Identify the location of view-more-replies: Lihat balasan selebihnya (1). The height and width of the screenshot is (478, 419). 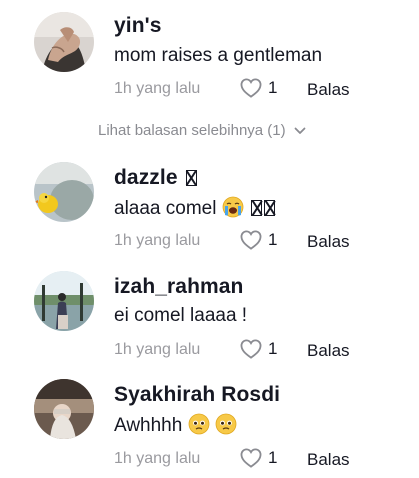
(202, 130).